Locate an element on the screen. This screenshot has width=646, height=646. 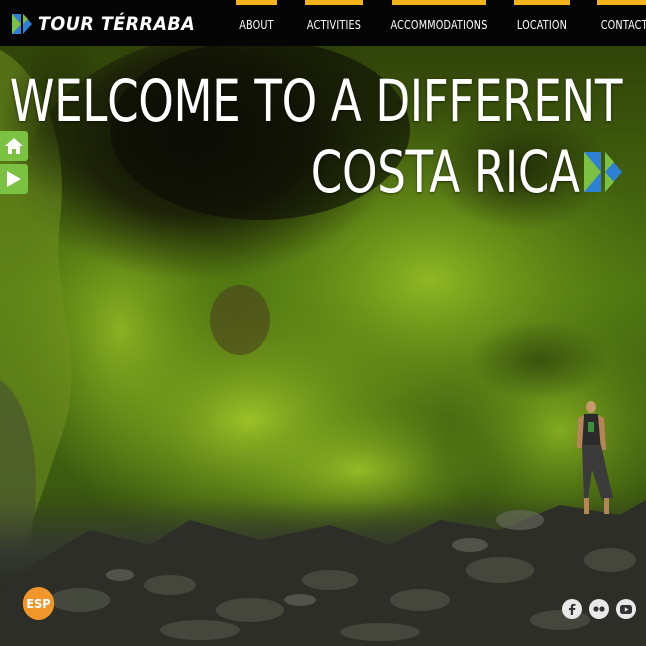
facebook-icon is located at coordinates (572, 609).